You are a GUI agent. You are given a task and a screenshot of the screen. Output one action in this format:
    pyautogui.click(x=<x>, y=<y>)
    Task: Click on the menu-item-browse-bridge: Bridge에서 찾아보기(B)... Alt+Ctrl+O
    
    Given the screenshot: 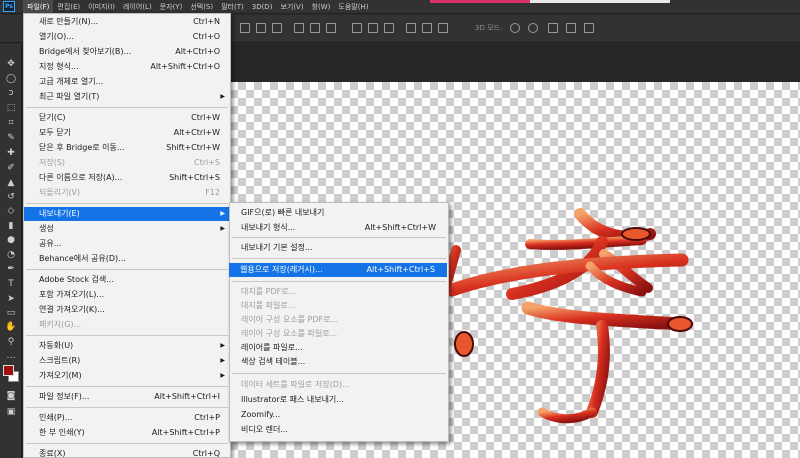 What is the action you would take?
    pyautogui.click(x=127, y=52)
    